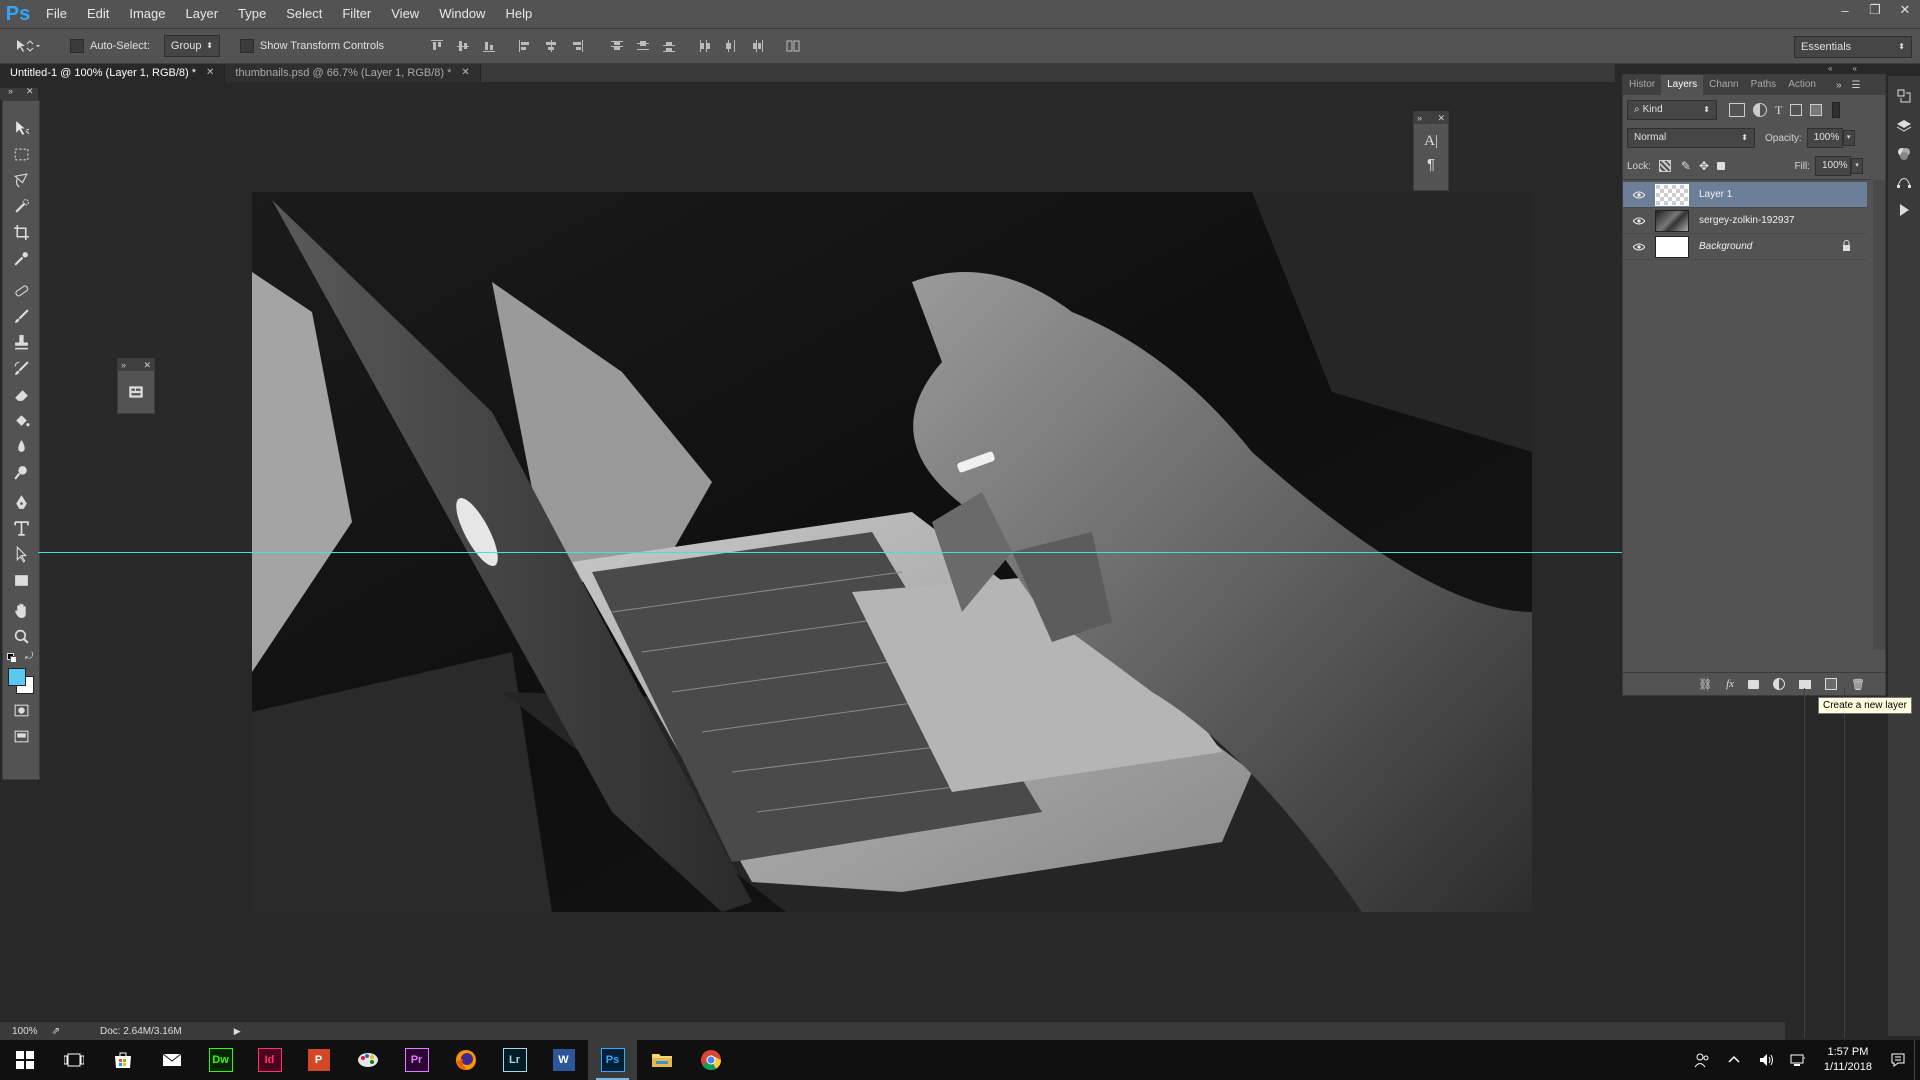  What do you see at coordinates (17, 677) in the screenshot?
I see `foreground-color-swatch` at bounding box center [17, 677].